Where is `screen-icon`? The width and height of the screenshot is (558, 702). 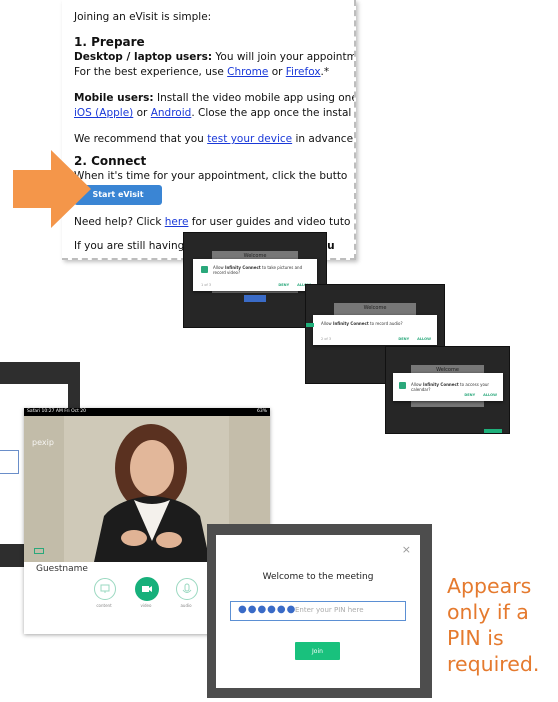
screen-icon is located at coordinates (105, 588).